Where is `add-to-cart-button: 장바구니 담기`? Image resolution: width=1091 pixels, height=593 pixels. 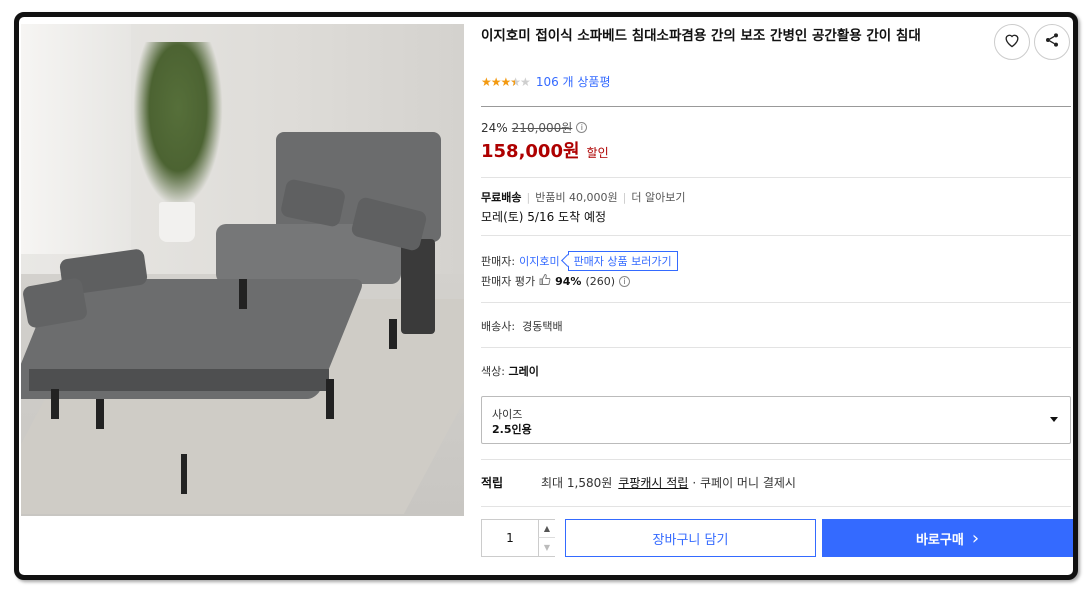
add-to-cart-button: 장바구니 담기 is located at coordinates (690, 538).